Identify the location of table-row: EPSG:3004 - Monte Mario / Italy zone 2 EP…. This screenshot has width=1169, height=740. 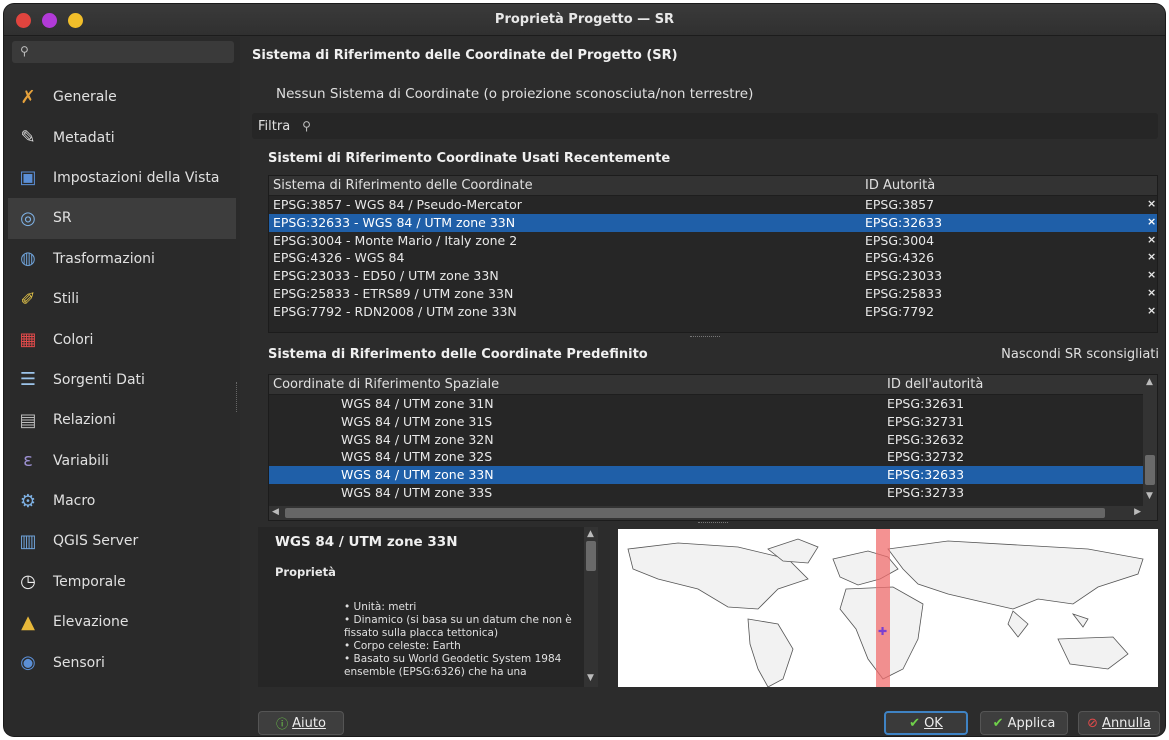
(713, 241).